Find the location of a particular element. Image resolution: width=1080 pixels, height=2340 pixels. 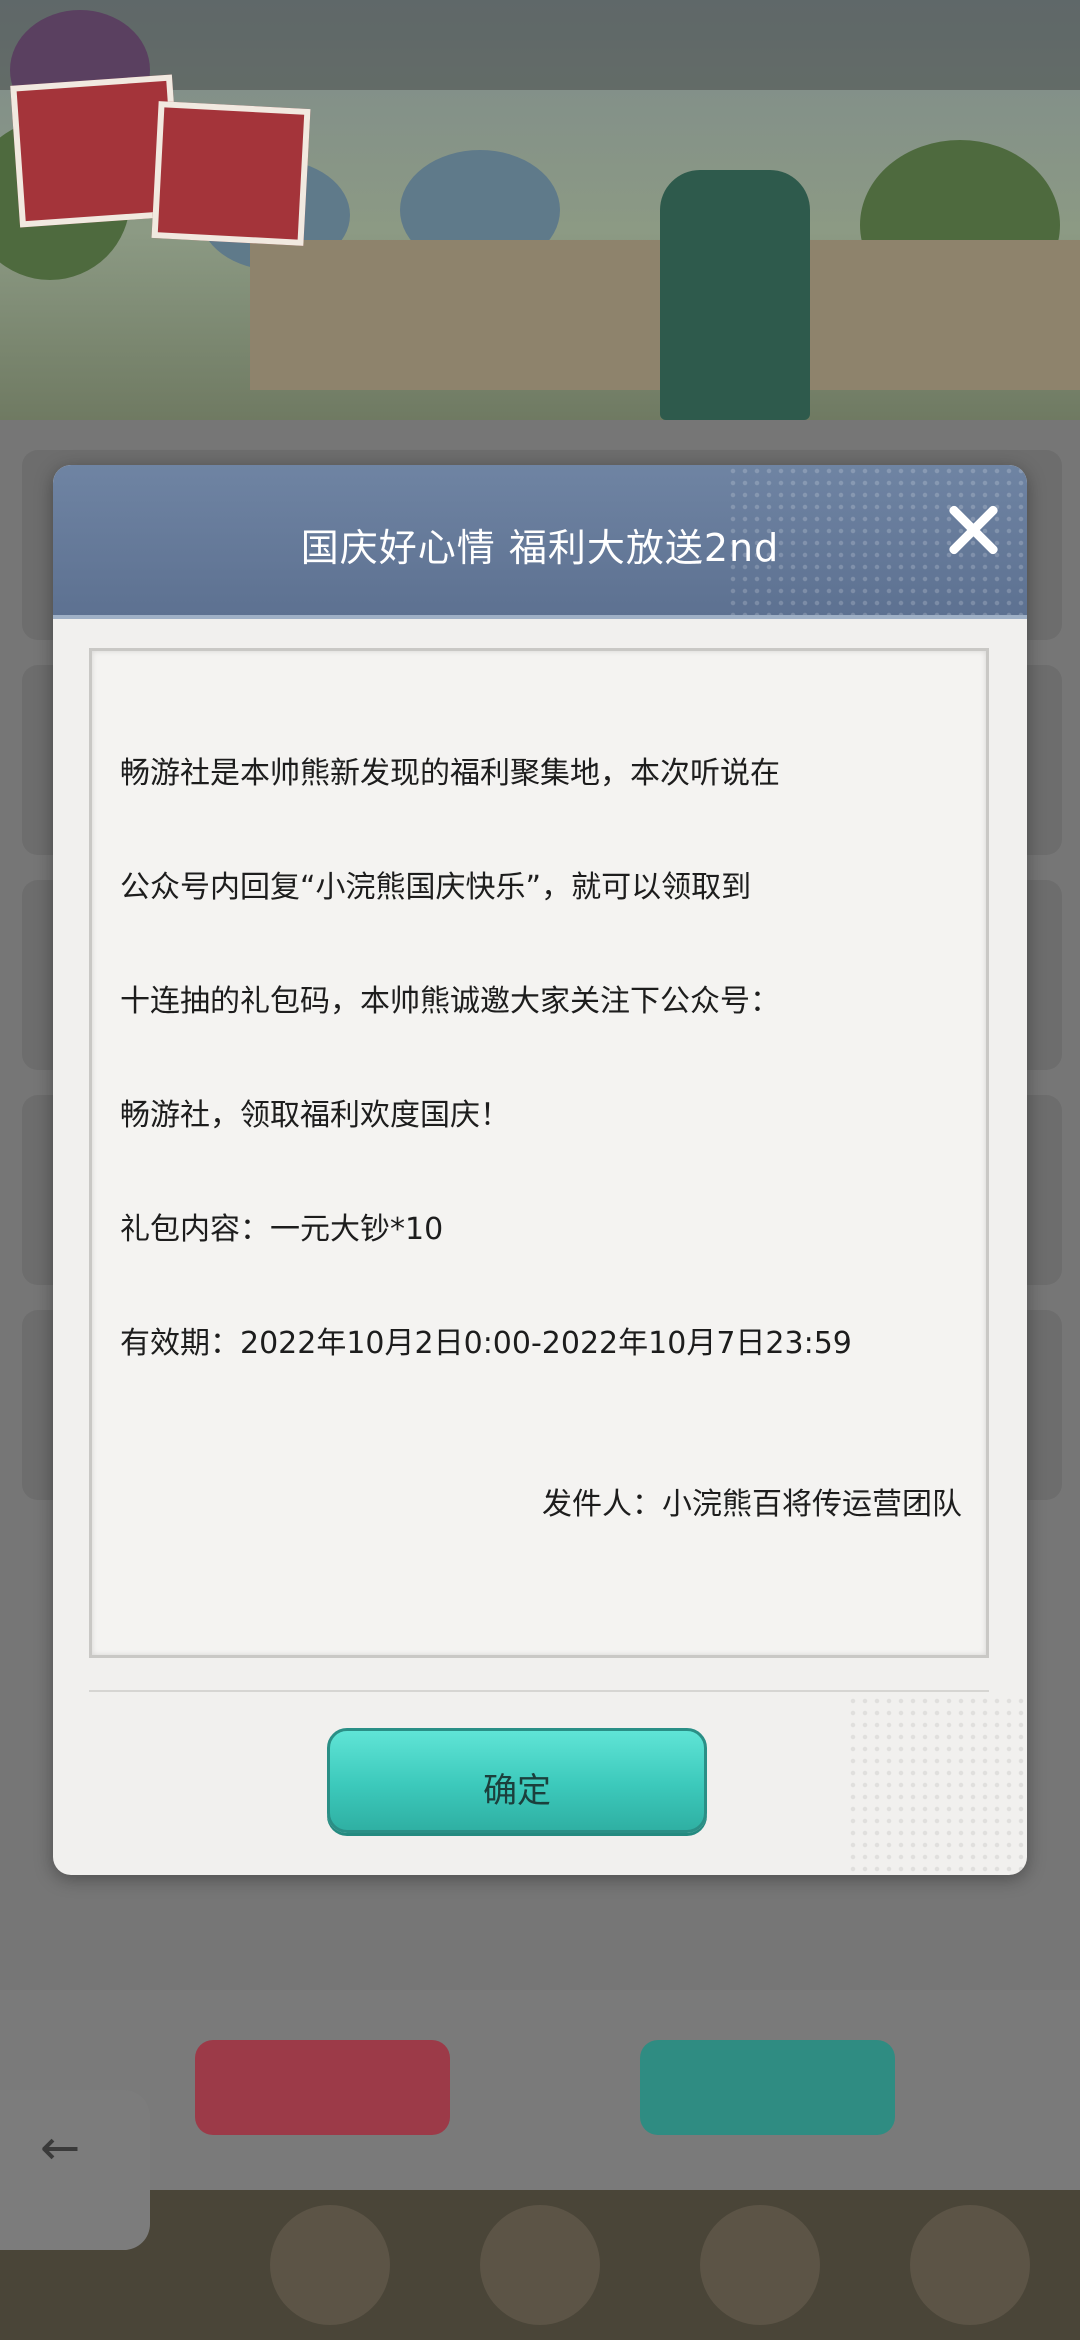

dialog-title: 国庆好心情 福利大放送2nd is located at coordinates (540, 548).